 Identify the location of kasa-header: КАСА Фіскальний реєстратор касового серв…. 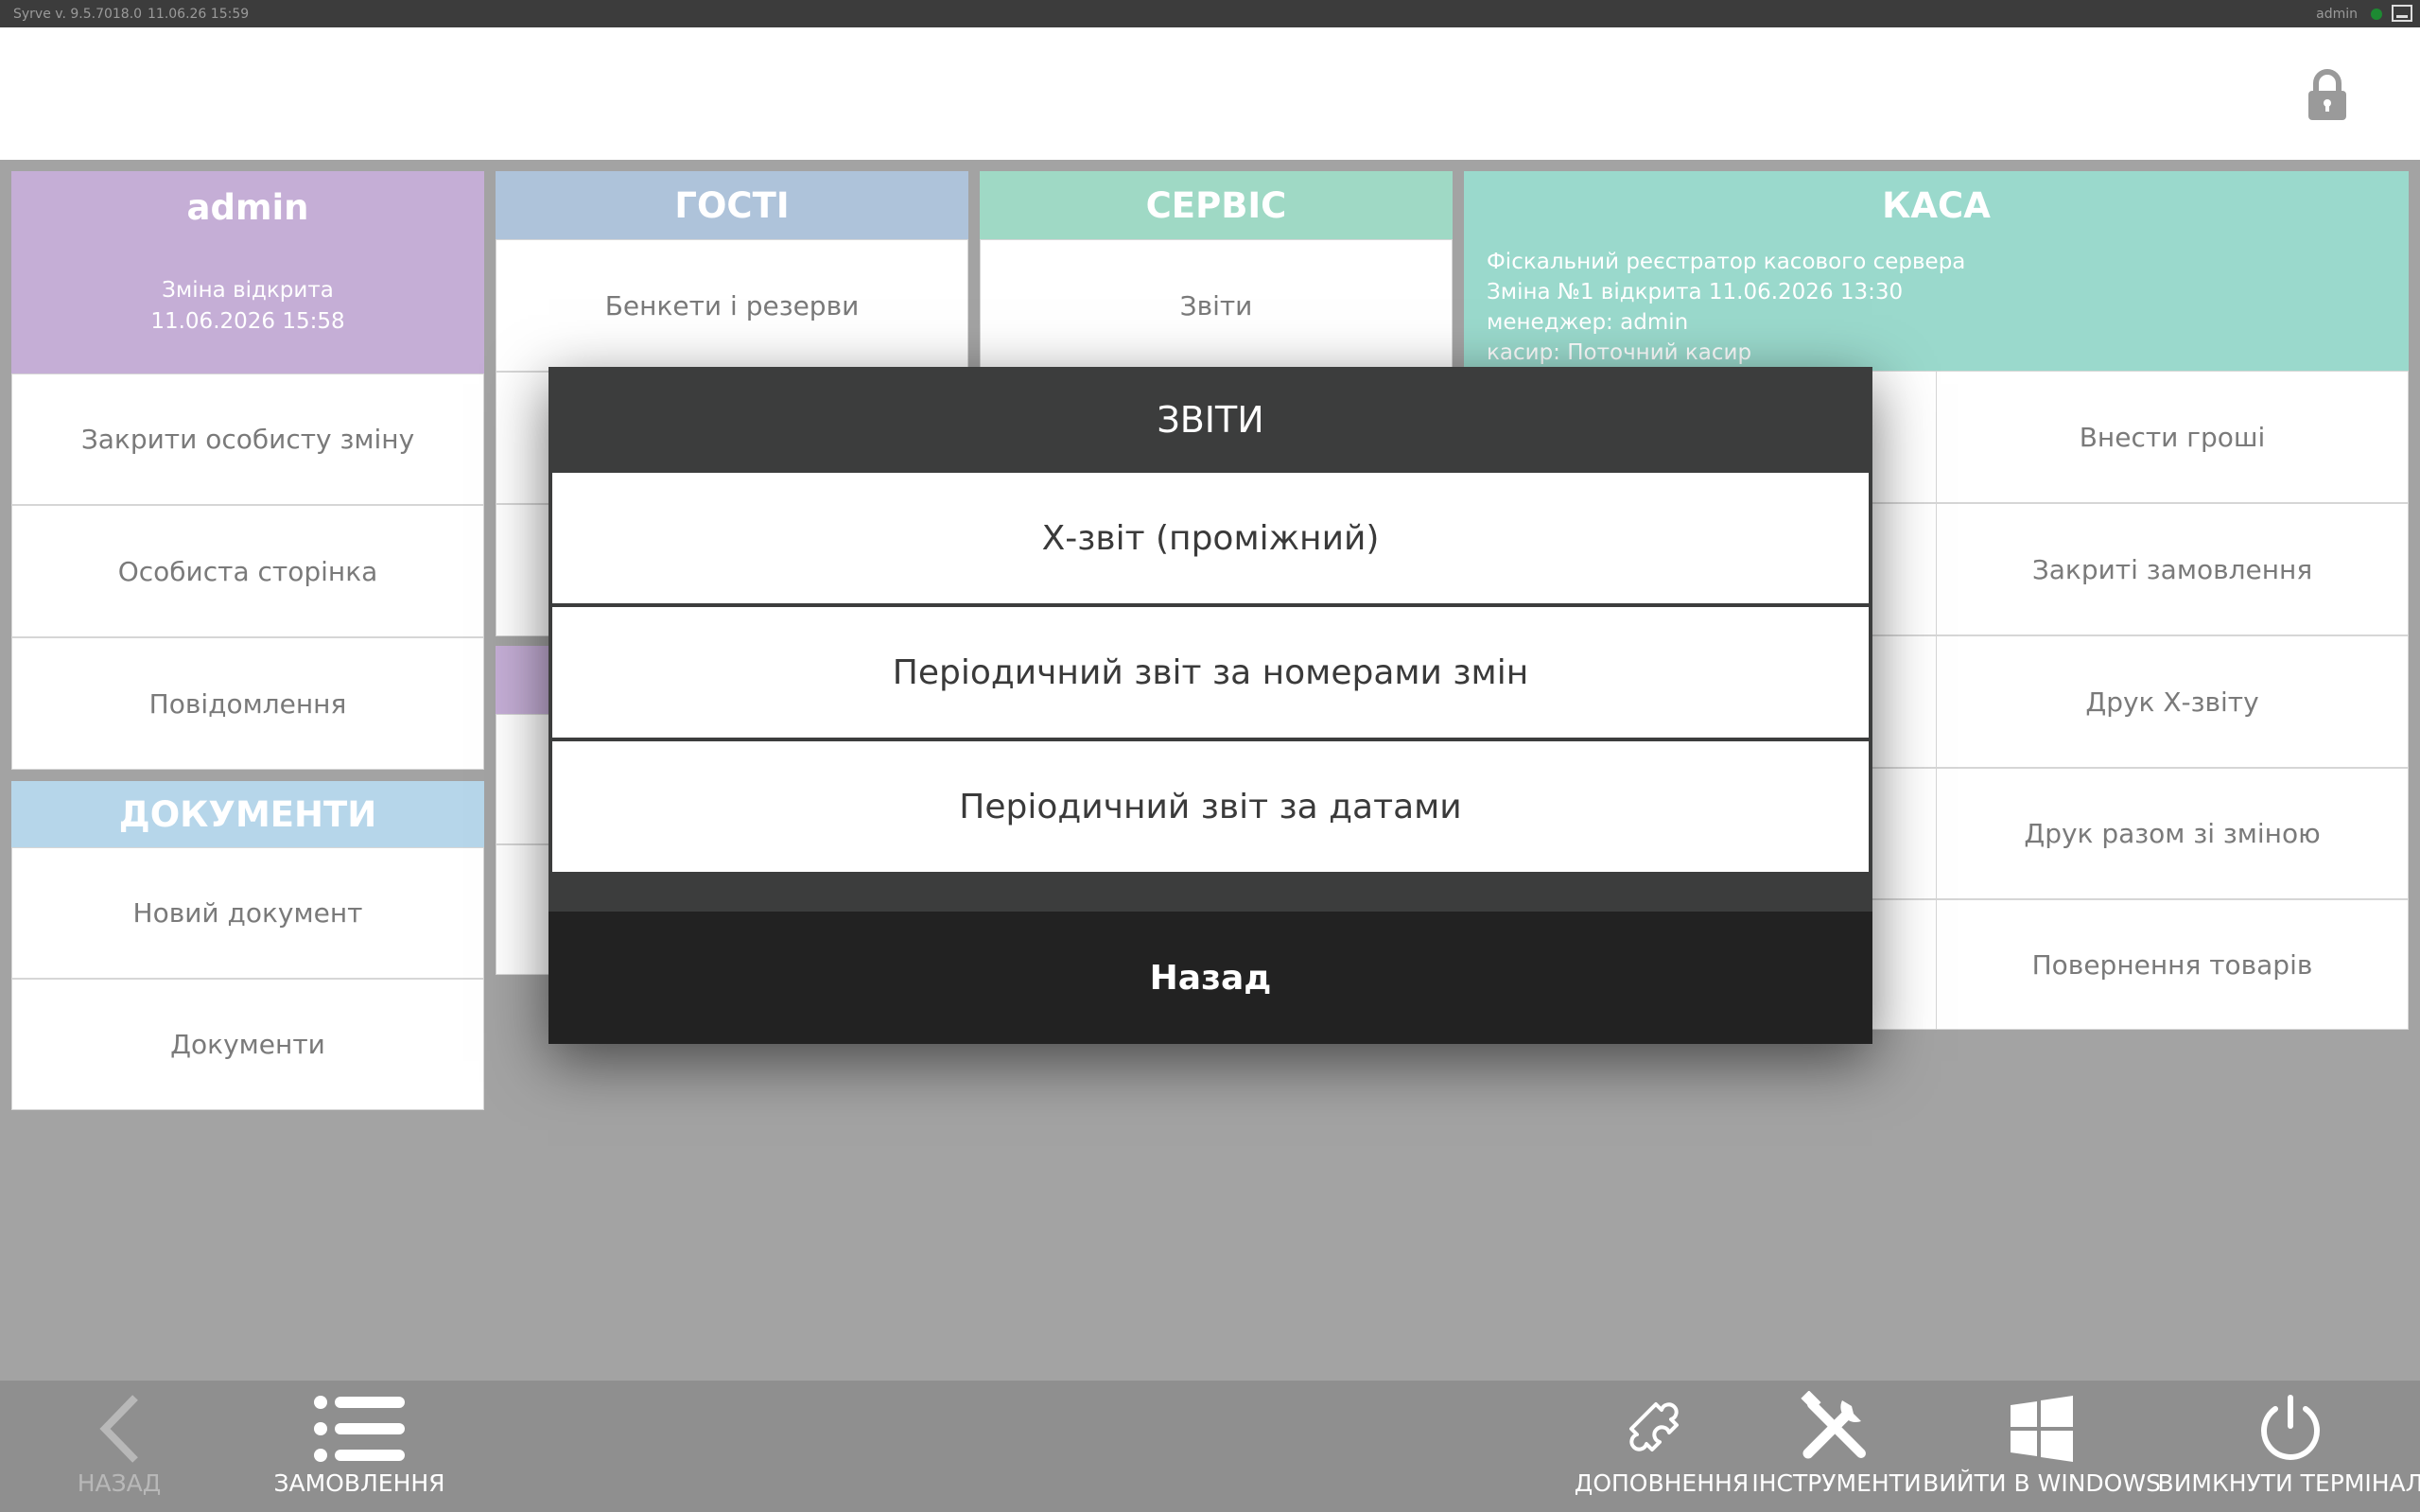
(1937, 271).